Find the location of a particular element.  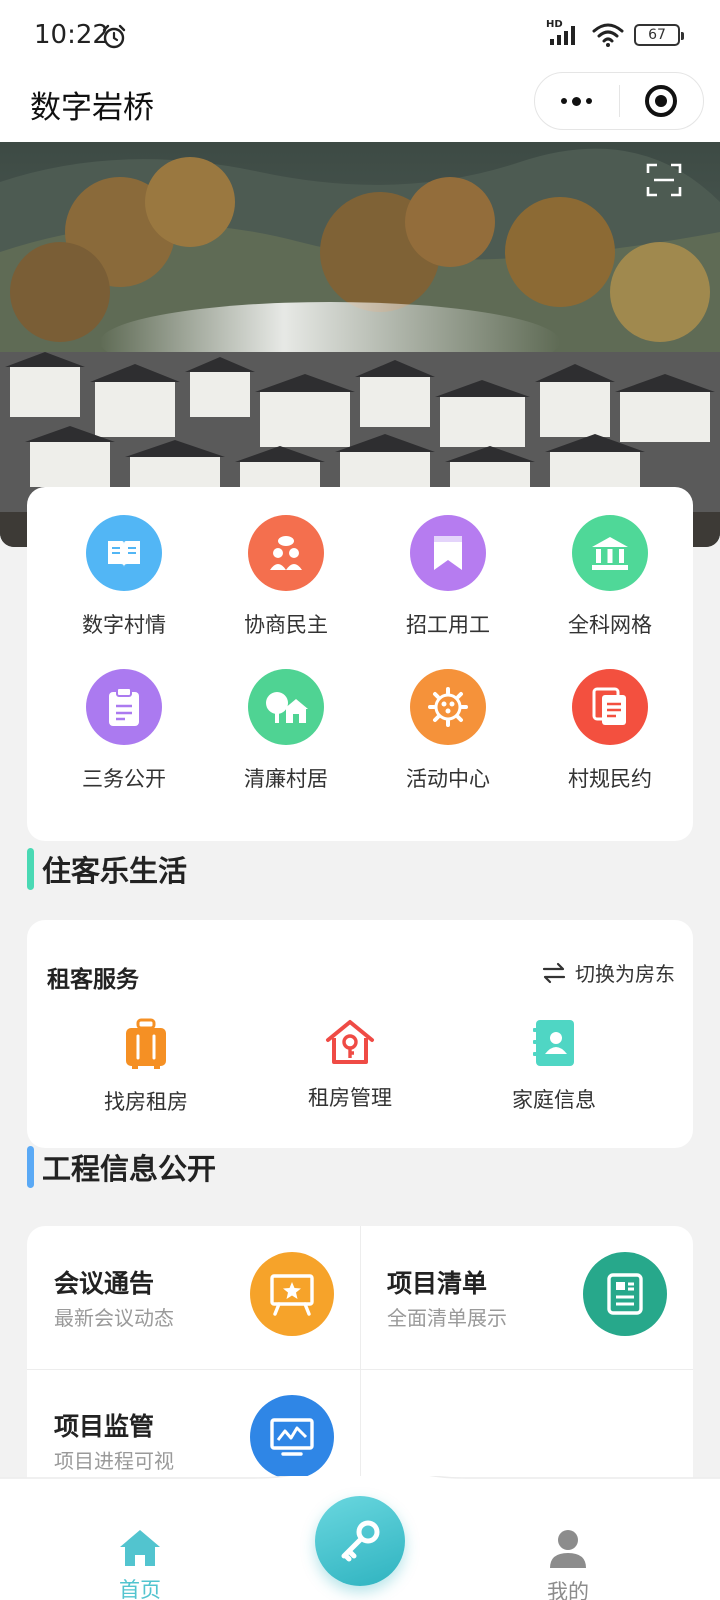

documents-icon is located at coordinates (610, 707).